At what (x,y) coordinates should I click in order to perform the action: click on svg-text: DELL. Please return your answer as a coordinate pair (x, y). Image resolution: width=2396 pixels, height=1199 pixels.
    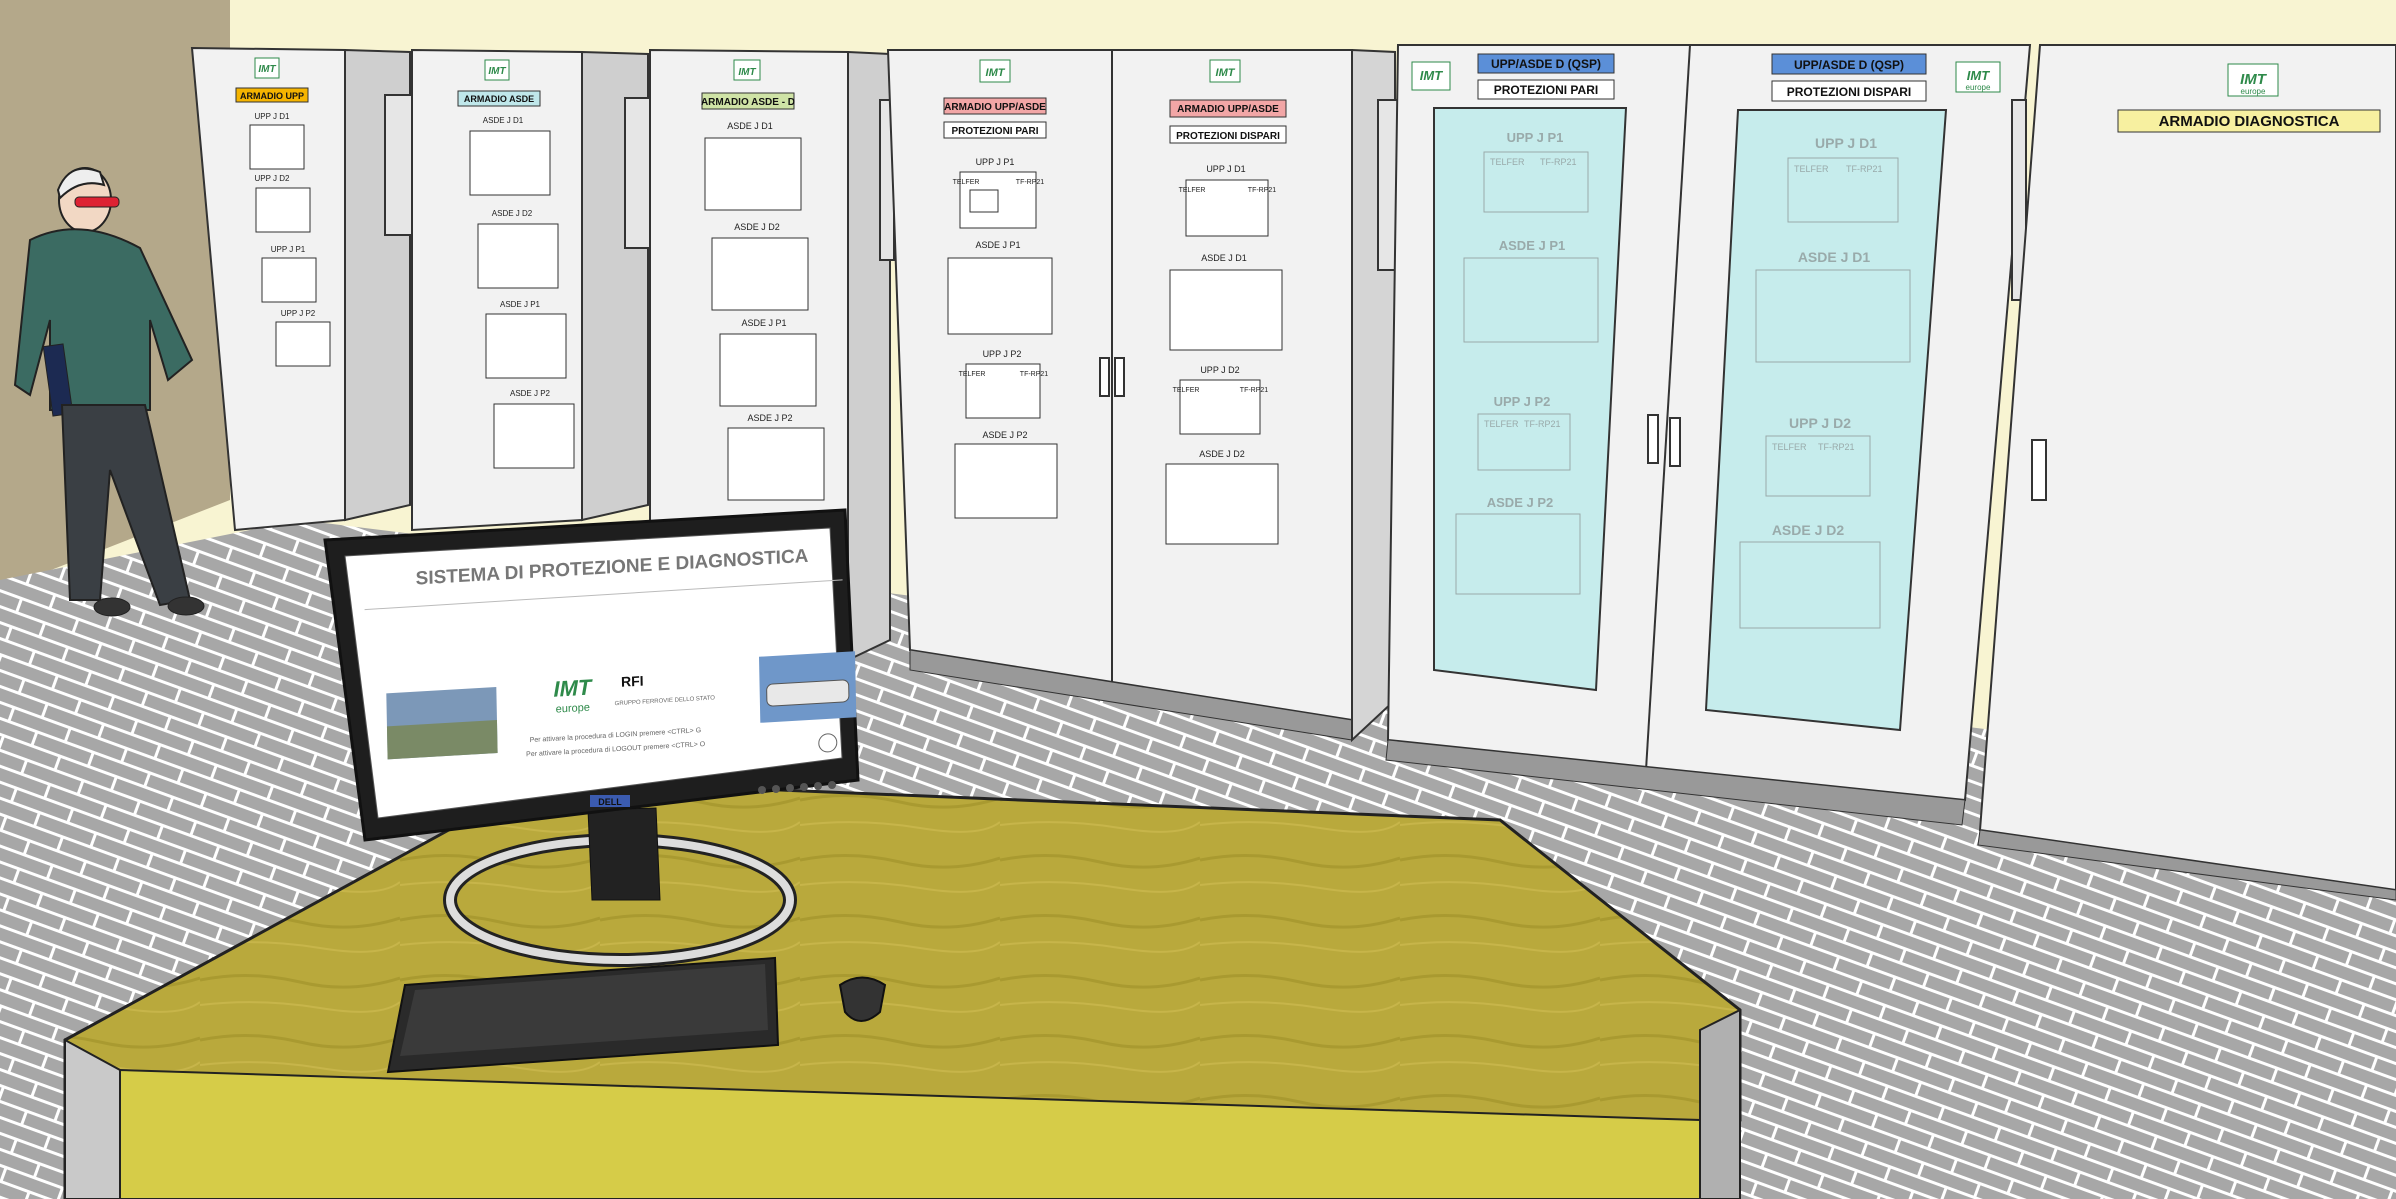
    Looking at the image, I should click on (610, 802).